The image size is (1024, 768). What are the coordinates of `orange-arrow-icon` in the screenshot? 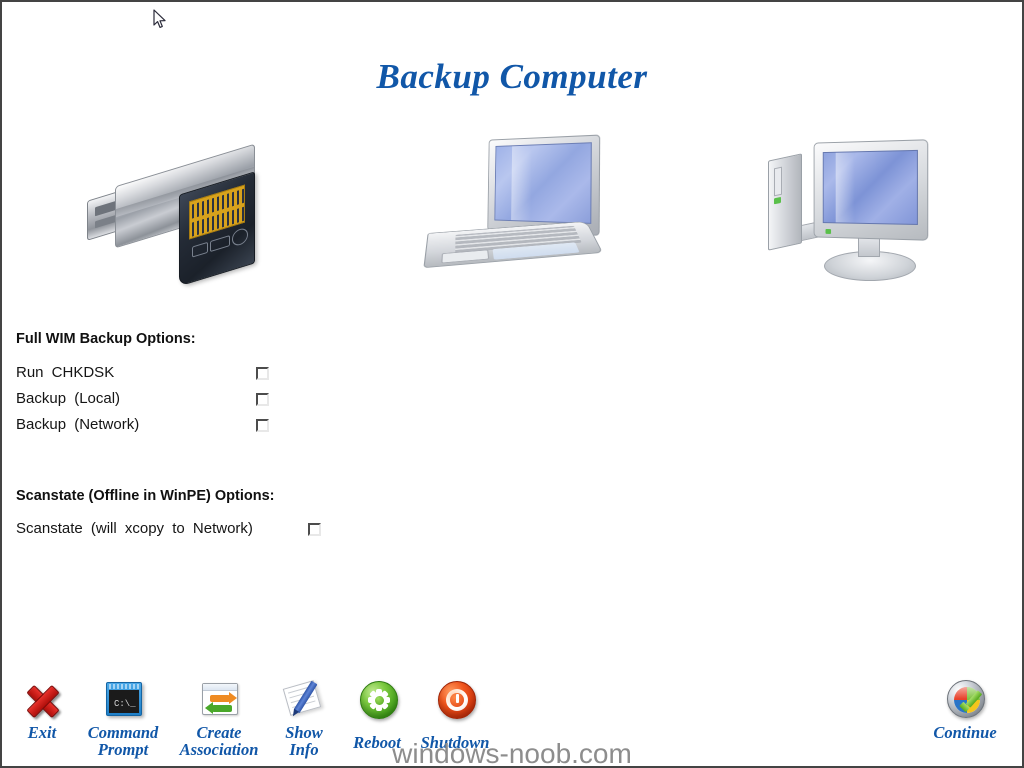 It's located at (223, 698).